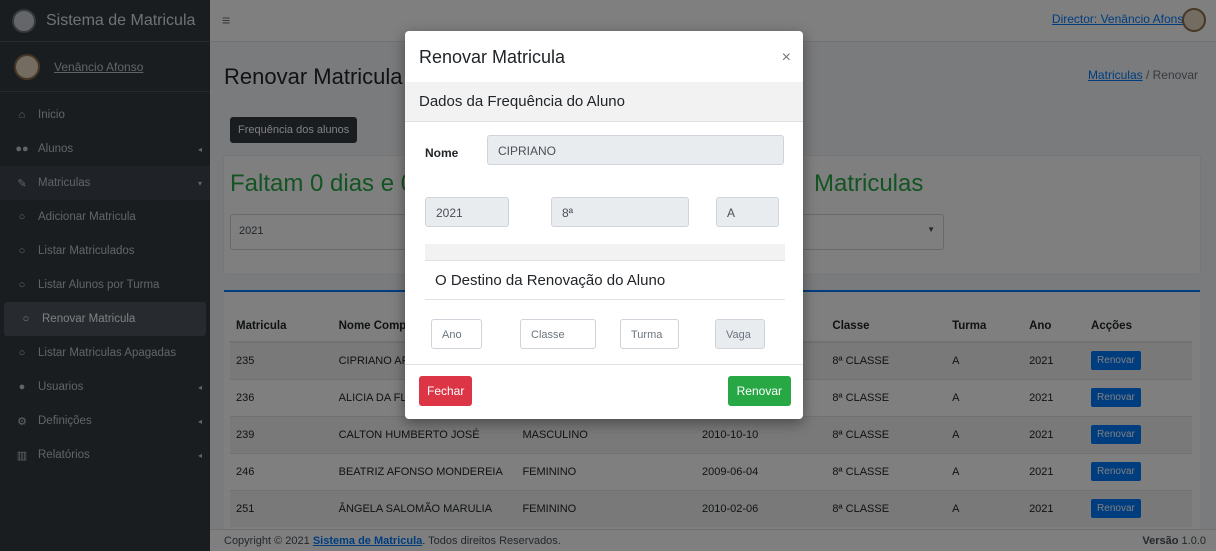  Describe the element at coordinates (604, 364) in the screenshot. I see `modal-footer` at that location.